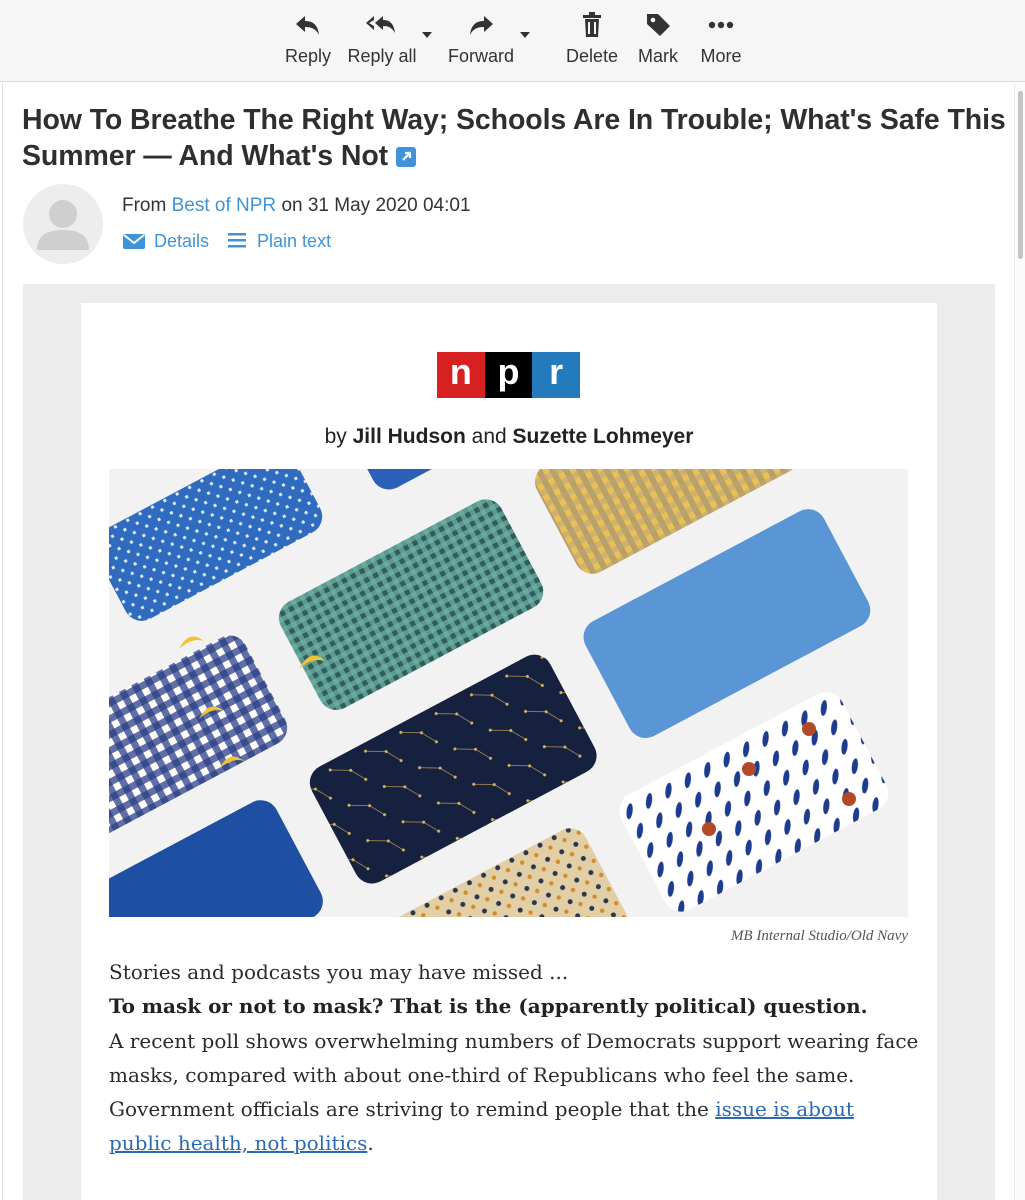 The width and height of the screenshot is (1025, 1200). Describe the element at coordinates (308, 42) in the screenshot. I see `reply-button: Reply` at that location.